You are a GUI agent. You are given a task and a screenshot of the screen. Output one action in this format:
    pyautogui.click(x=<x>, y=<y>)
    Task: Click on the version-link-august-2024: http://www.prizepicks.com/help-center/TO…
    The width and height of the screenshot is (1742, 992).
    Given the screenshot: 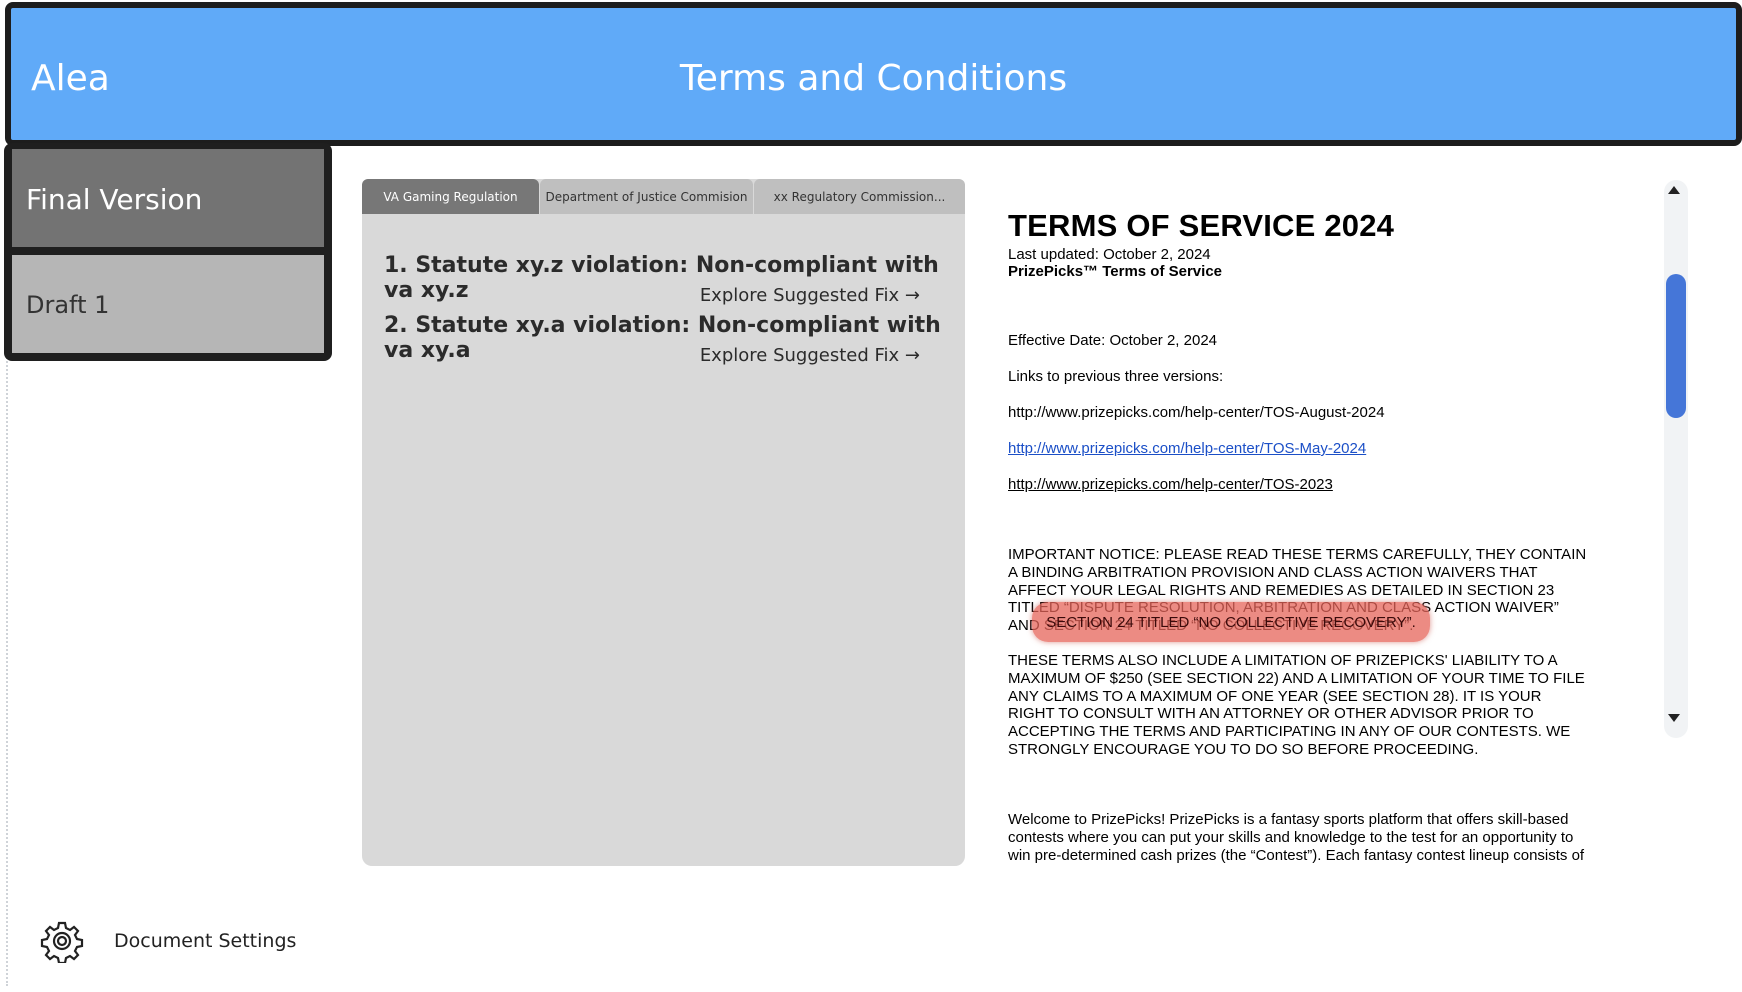 What is the action you would take?
    pyautogui.click(x=1196, y=412)
    